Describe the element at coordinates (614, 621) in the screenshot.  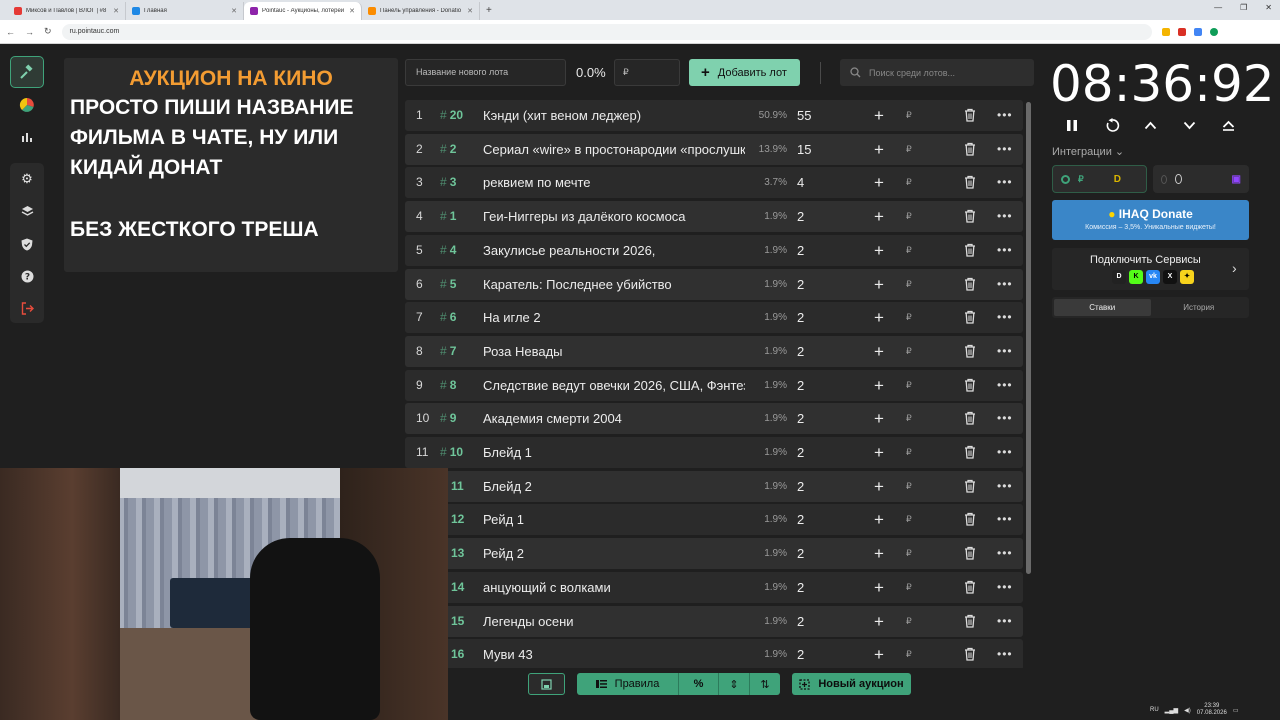
I see `lot-name: Легенды осени` at that location.